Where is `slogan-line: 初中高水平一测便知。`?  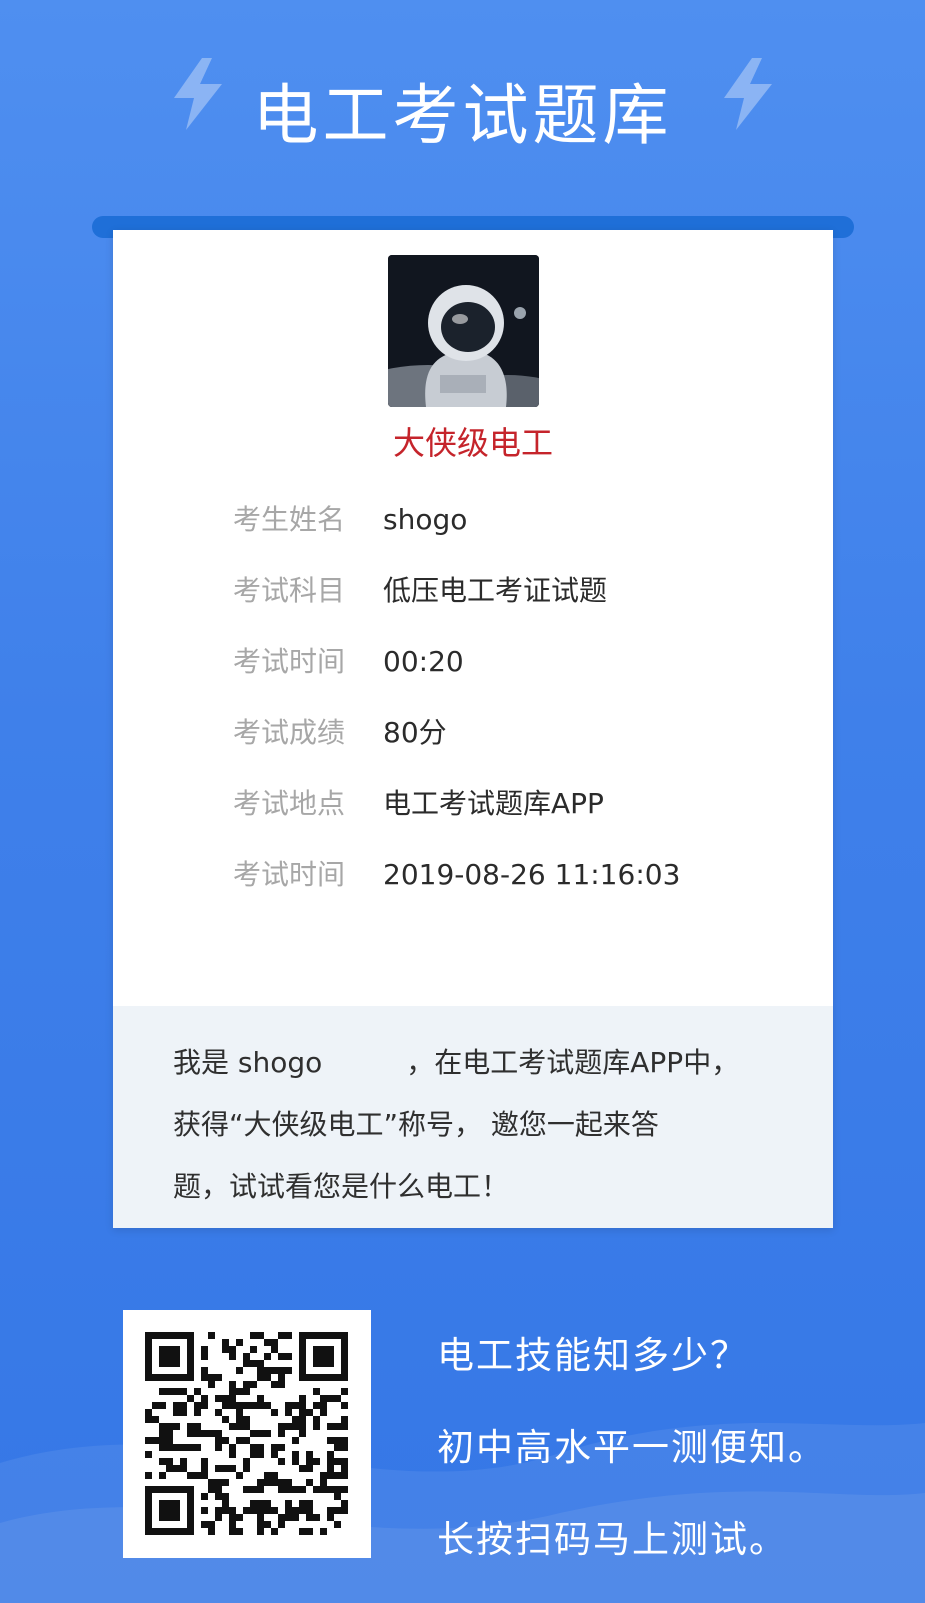 slogan-line: 初中高水平一测便知。 is located at coordinates (632, 1447).